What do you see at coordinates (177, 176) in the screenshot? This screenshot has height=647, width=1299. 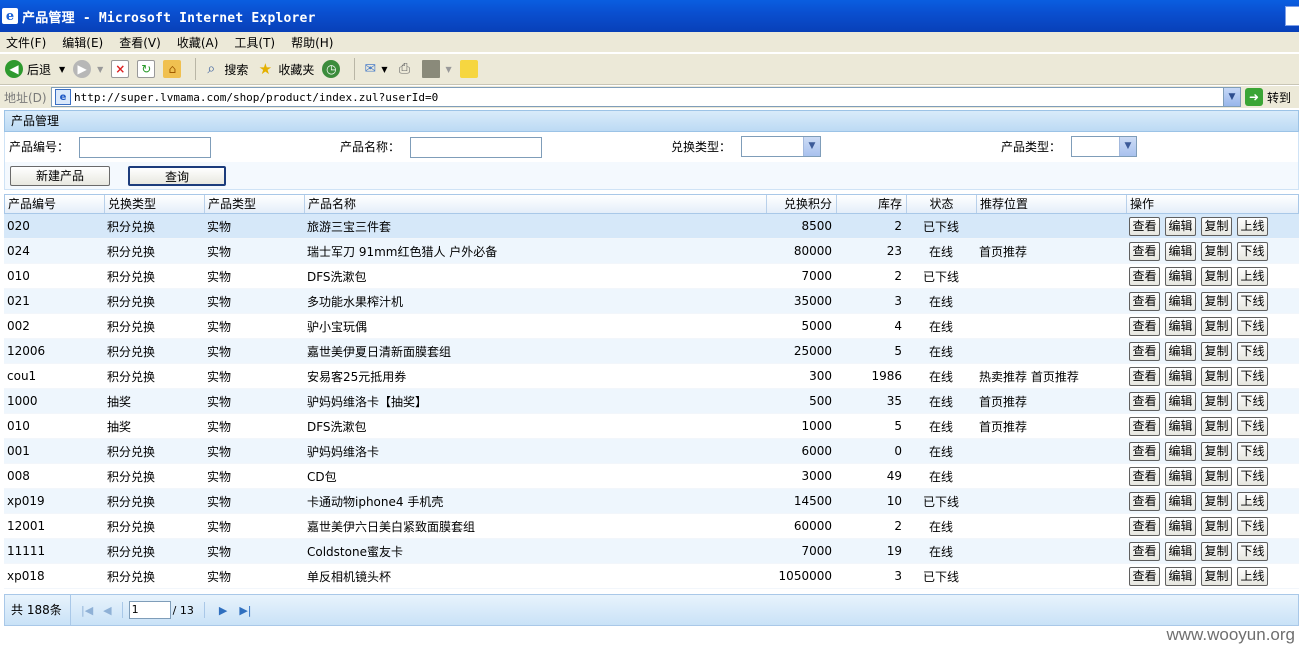 I see `query-button: 查询` at bounding box center [177, 176].